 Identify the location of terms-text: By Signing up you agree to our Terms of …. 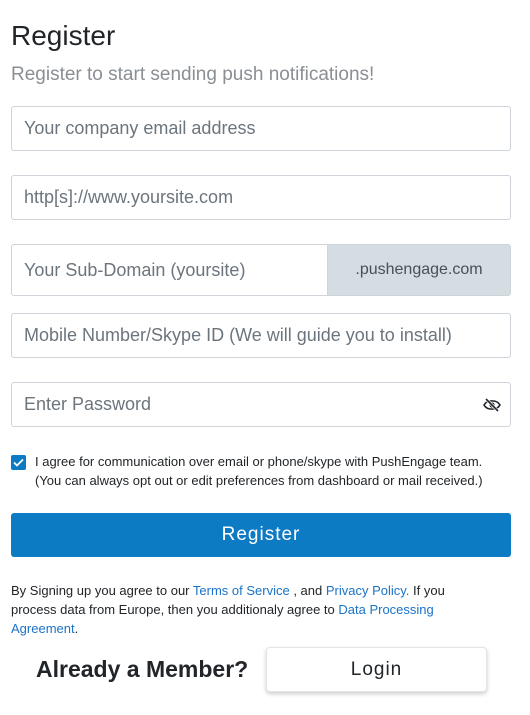
(246, 609).